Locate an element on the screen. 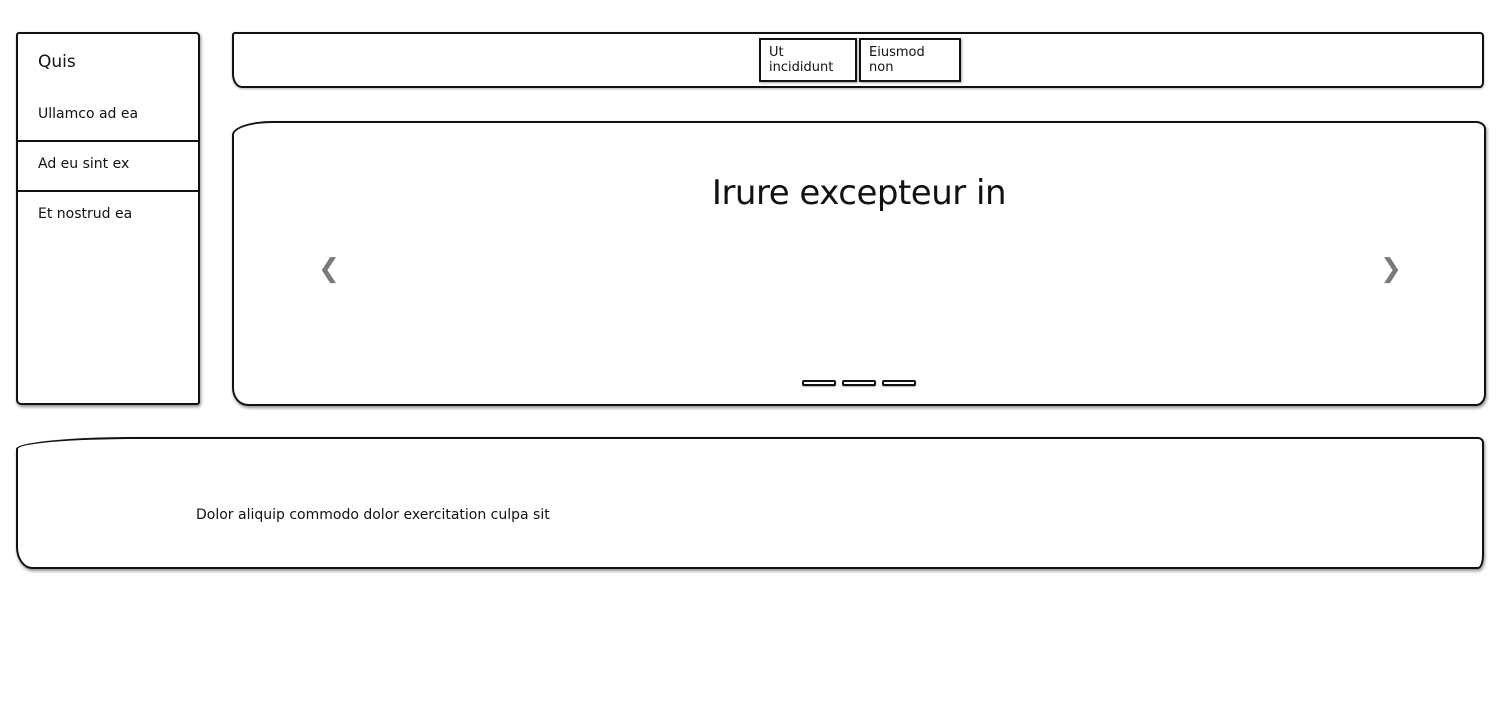  carousel-heading: Irure excepteur in is located at coordinates (859, 193).